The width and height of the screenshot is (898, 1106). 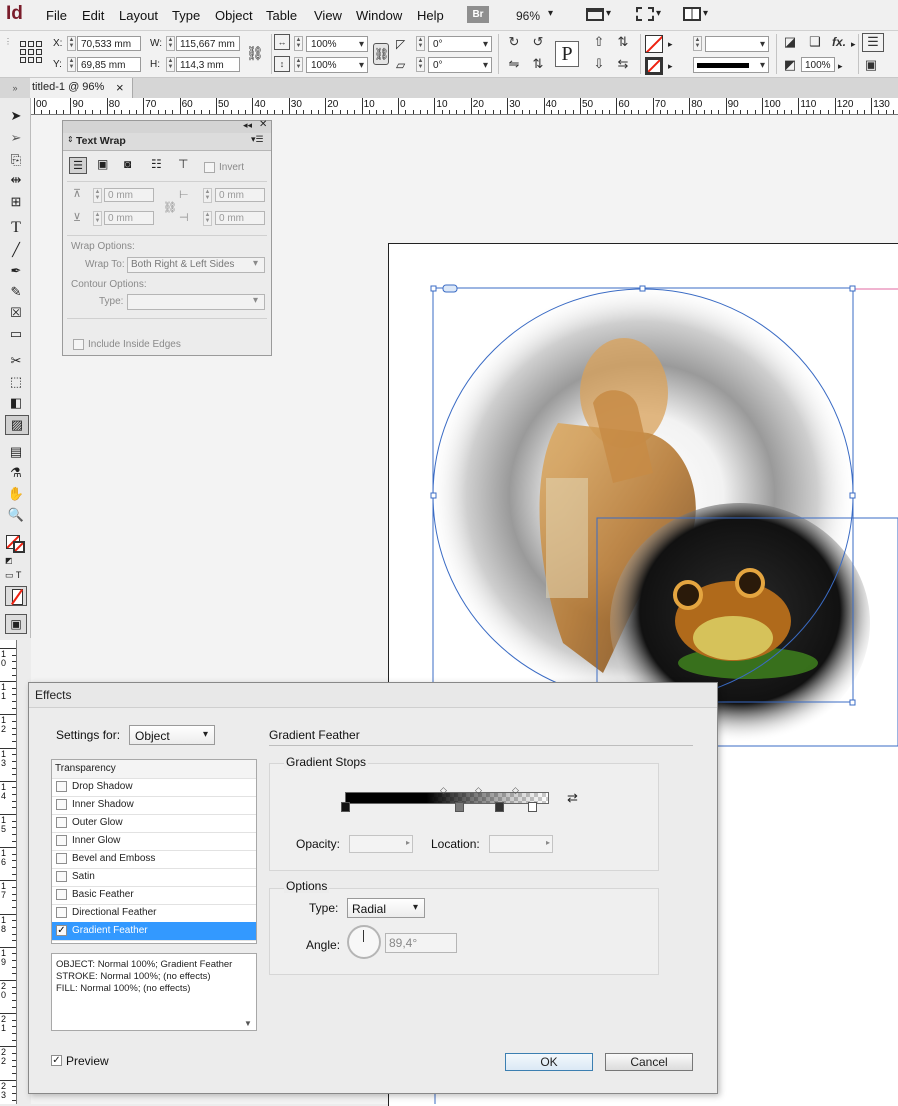 I want to click on apply-none-icon, so click(x=16, y=596).